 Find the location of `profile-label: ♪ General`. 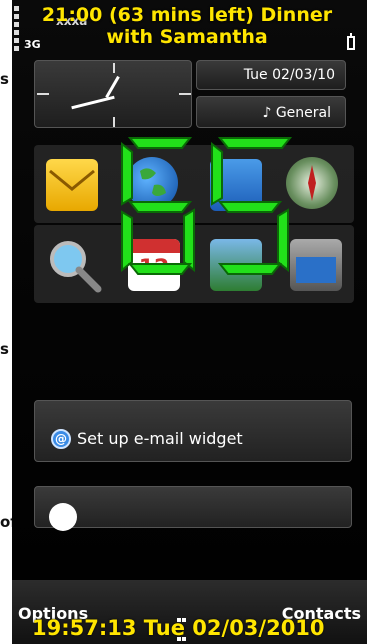

profile-label: ♪ General is located at coordinates (296, 113).